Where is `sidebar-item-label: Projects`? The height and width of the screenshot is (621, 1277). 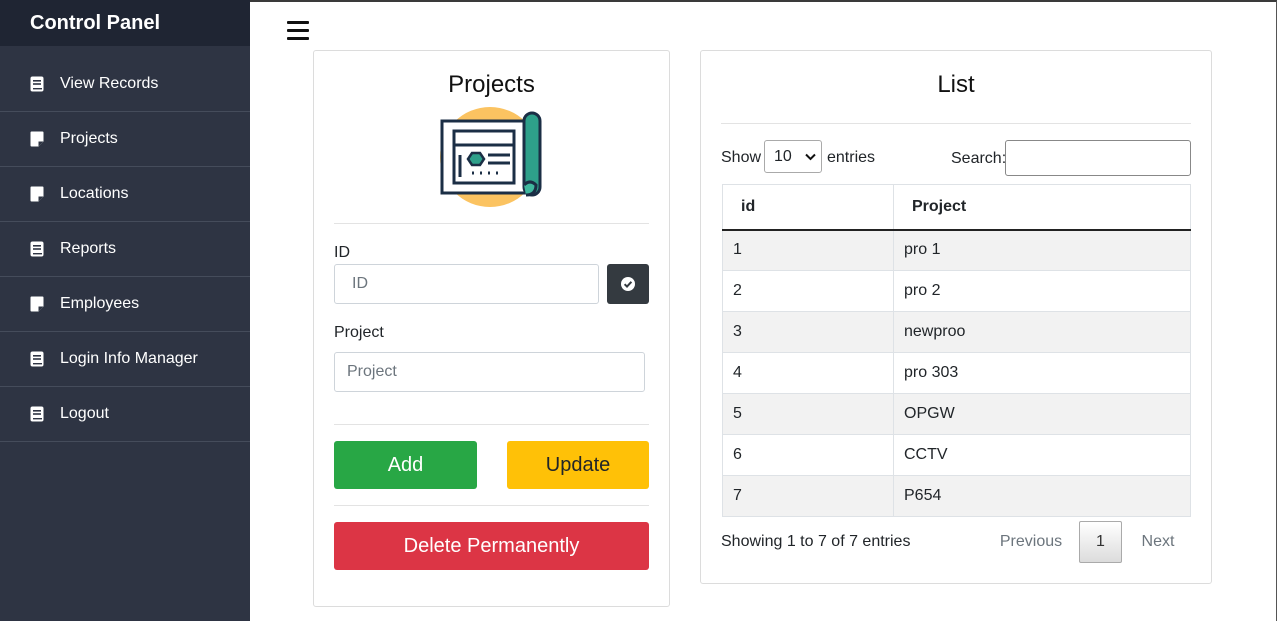 sidebar-item-label: Projects is located at coordinates (89, 138).